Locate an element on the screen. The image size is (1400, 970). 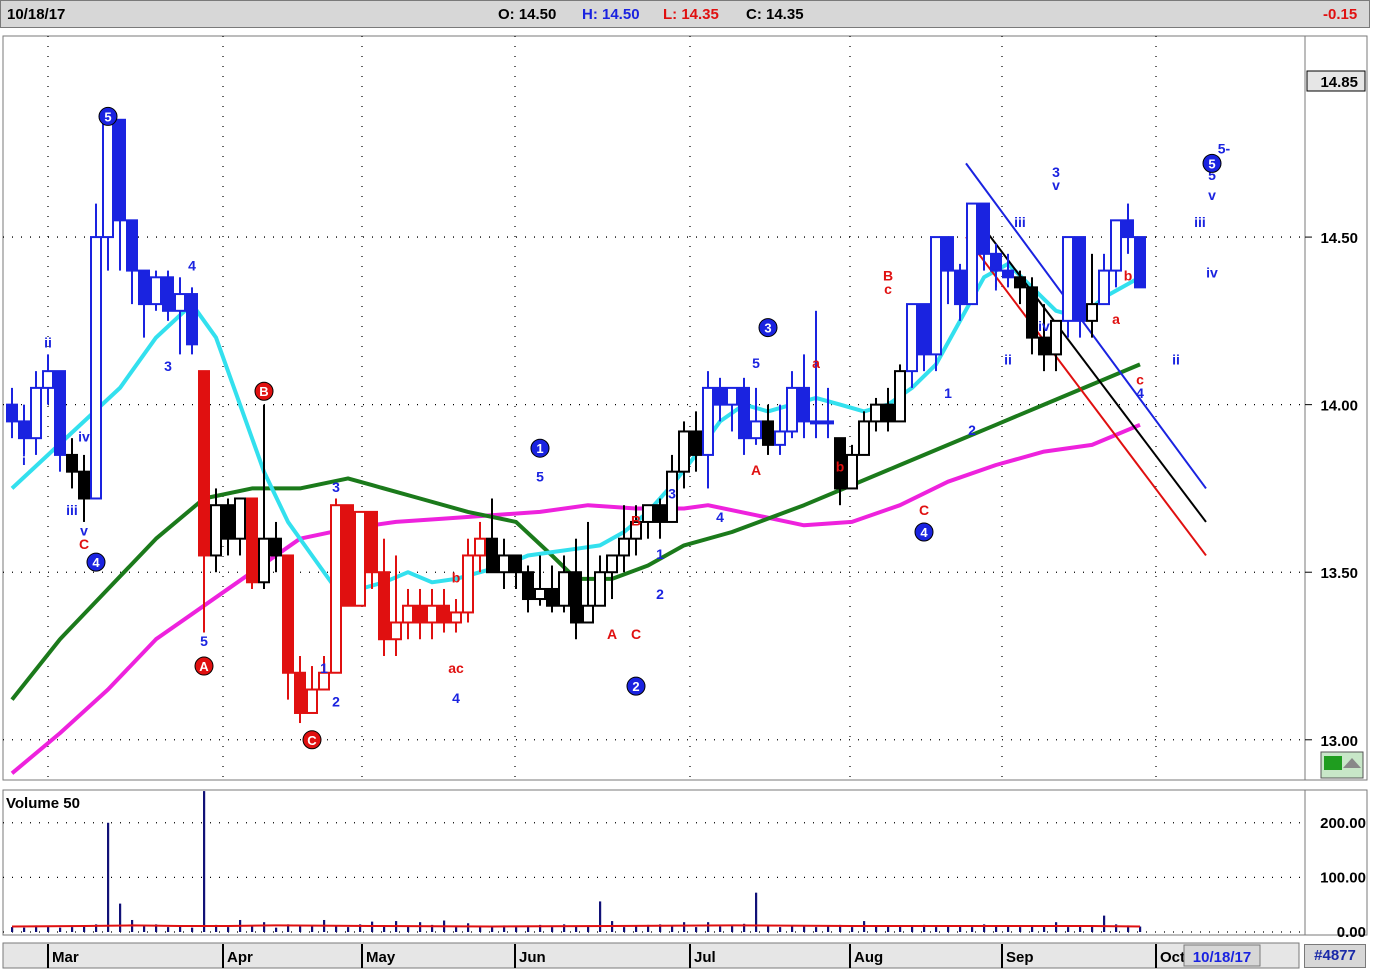
footer-date: 10/18/17 is located at coordinates (1222, 957).